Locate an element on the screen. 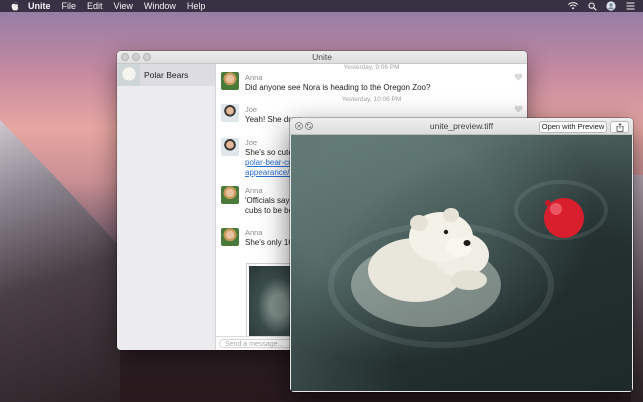 Image resolution: width=643 pixels, height=402 pixels. window-title: Unite is located at coordinates (322, 57).